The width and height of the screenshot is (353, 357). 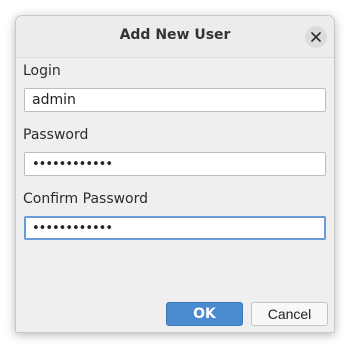 I want to click on confirm-password-label: Confirm Password, so click(x=86, y=199).